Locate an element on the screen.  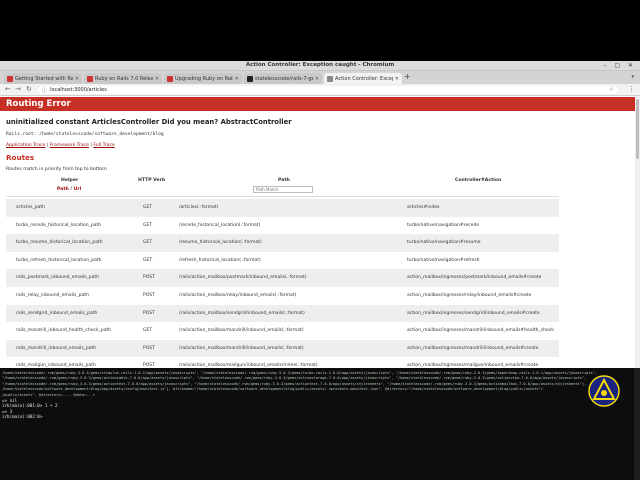
route-helper: rails_postmark_inbound_emails_path is located at coordinates (58, 278).